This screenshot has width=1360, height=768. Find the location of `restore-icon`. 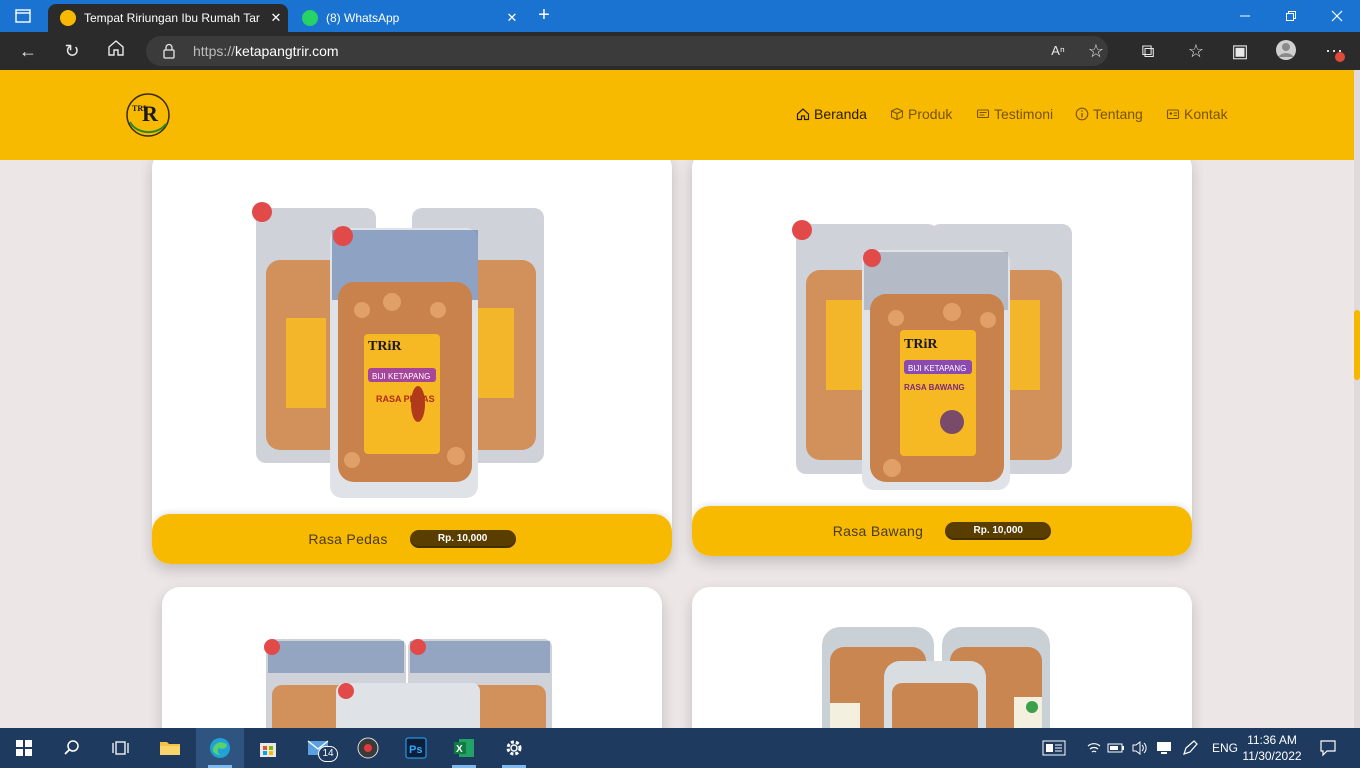

restore-icon is located at coordinates (1291, 16).